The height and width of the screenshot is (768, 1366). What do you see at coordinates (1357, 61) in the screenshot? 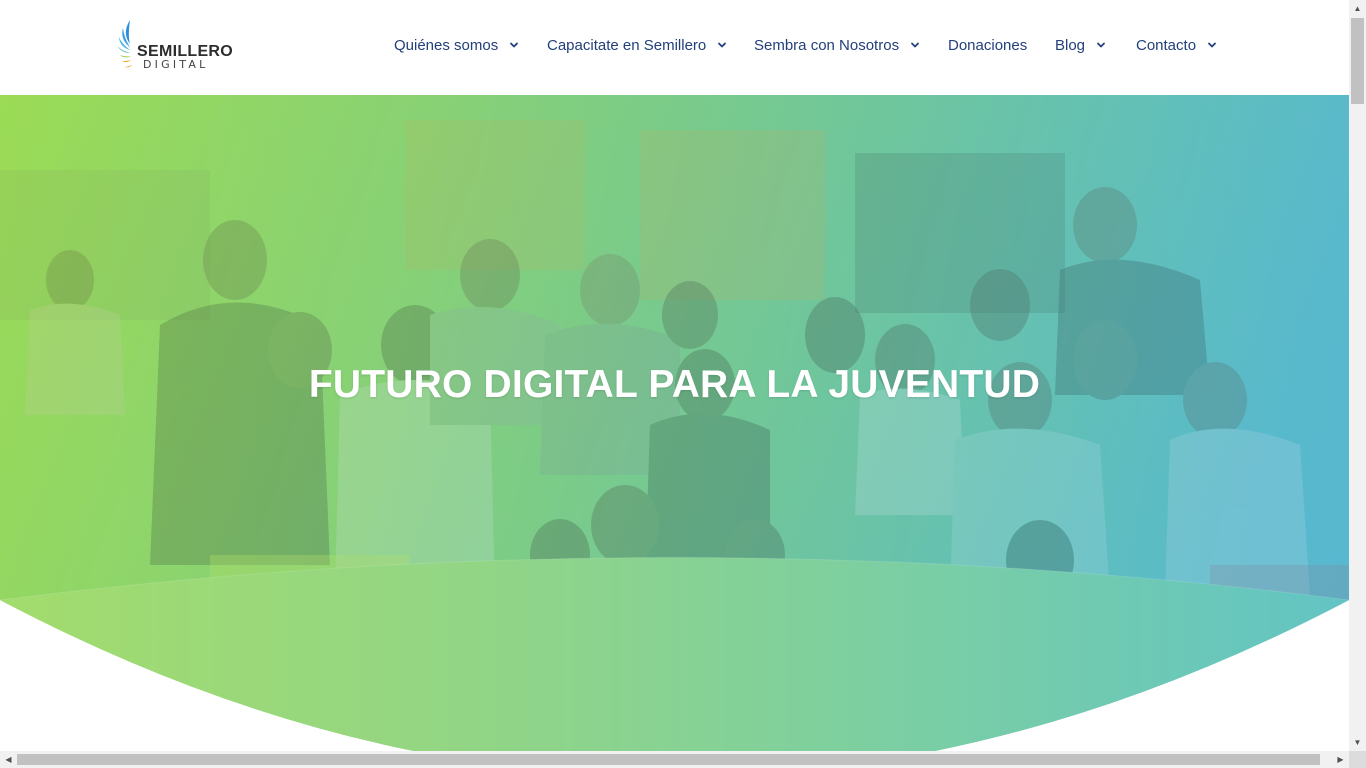
I see `vertical-scroll-thumb` at bounding box center [1357, 61].